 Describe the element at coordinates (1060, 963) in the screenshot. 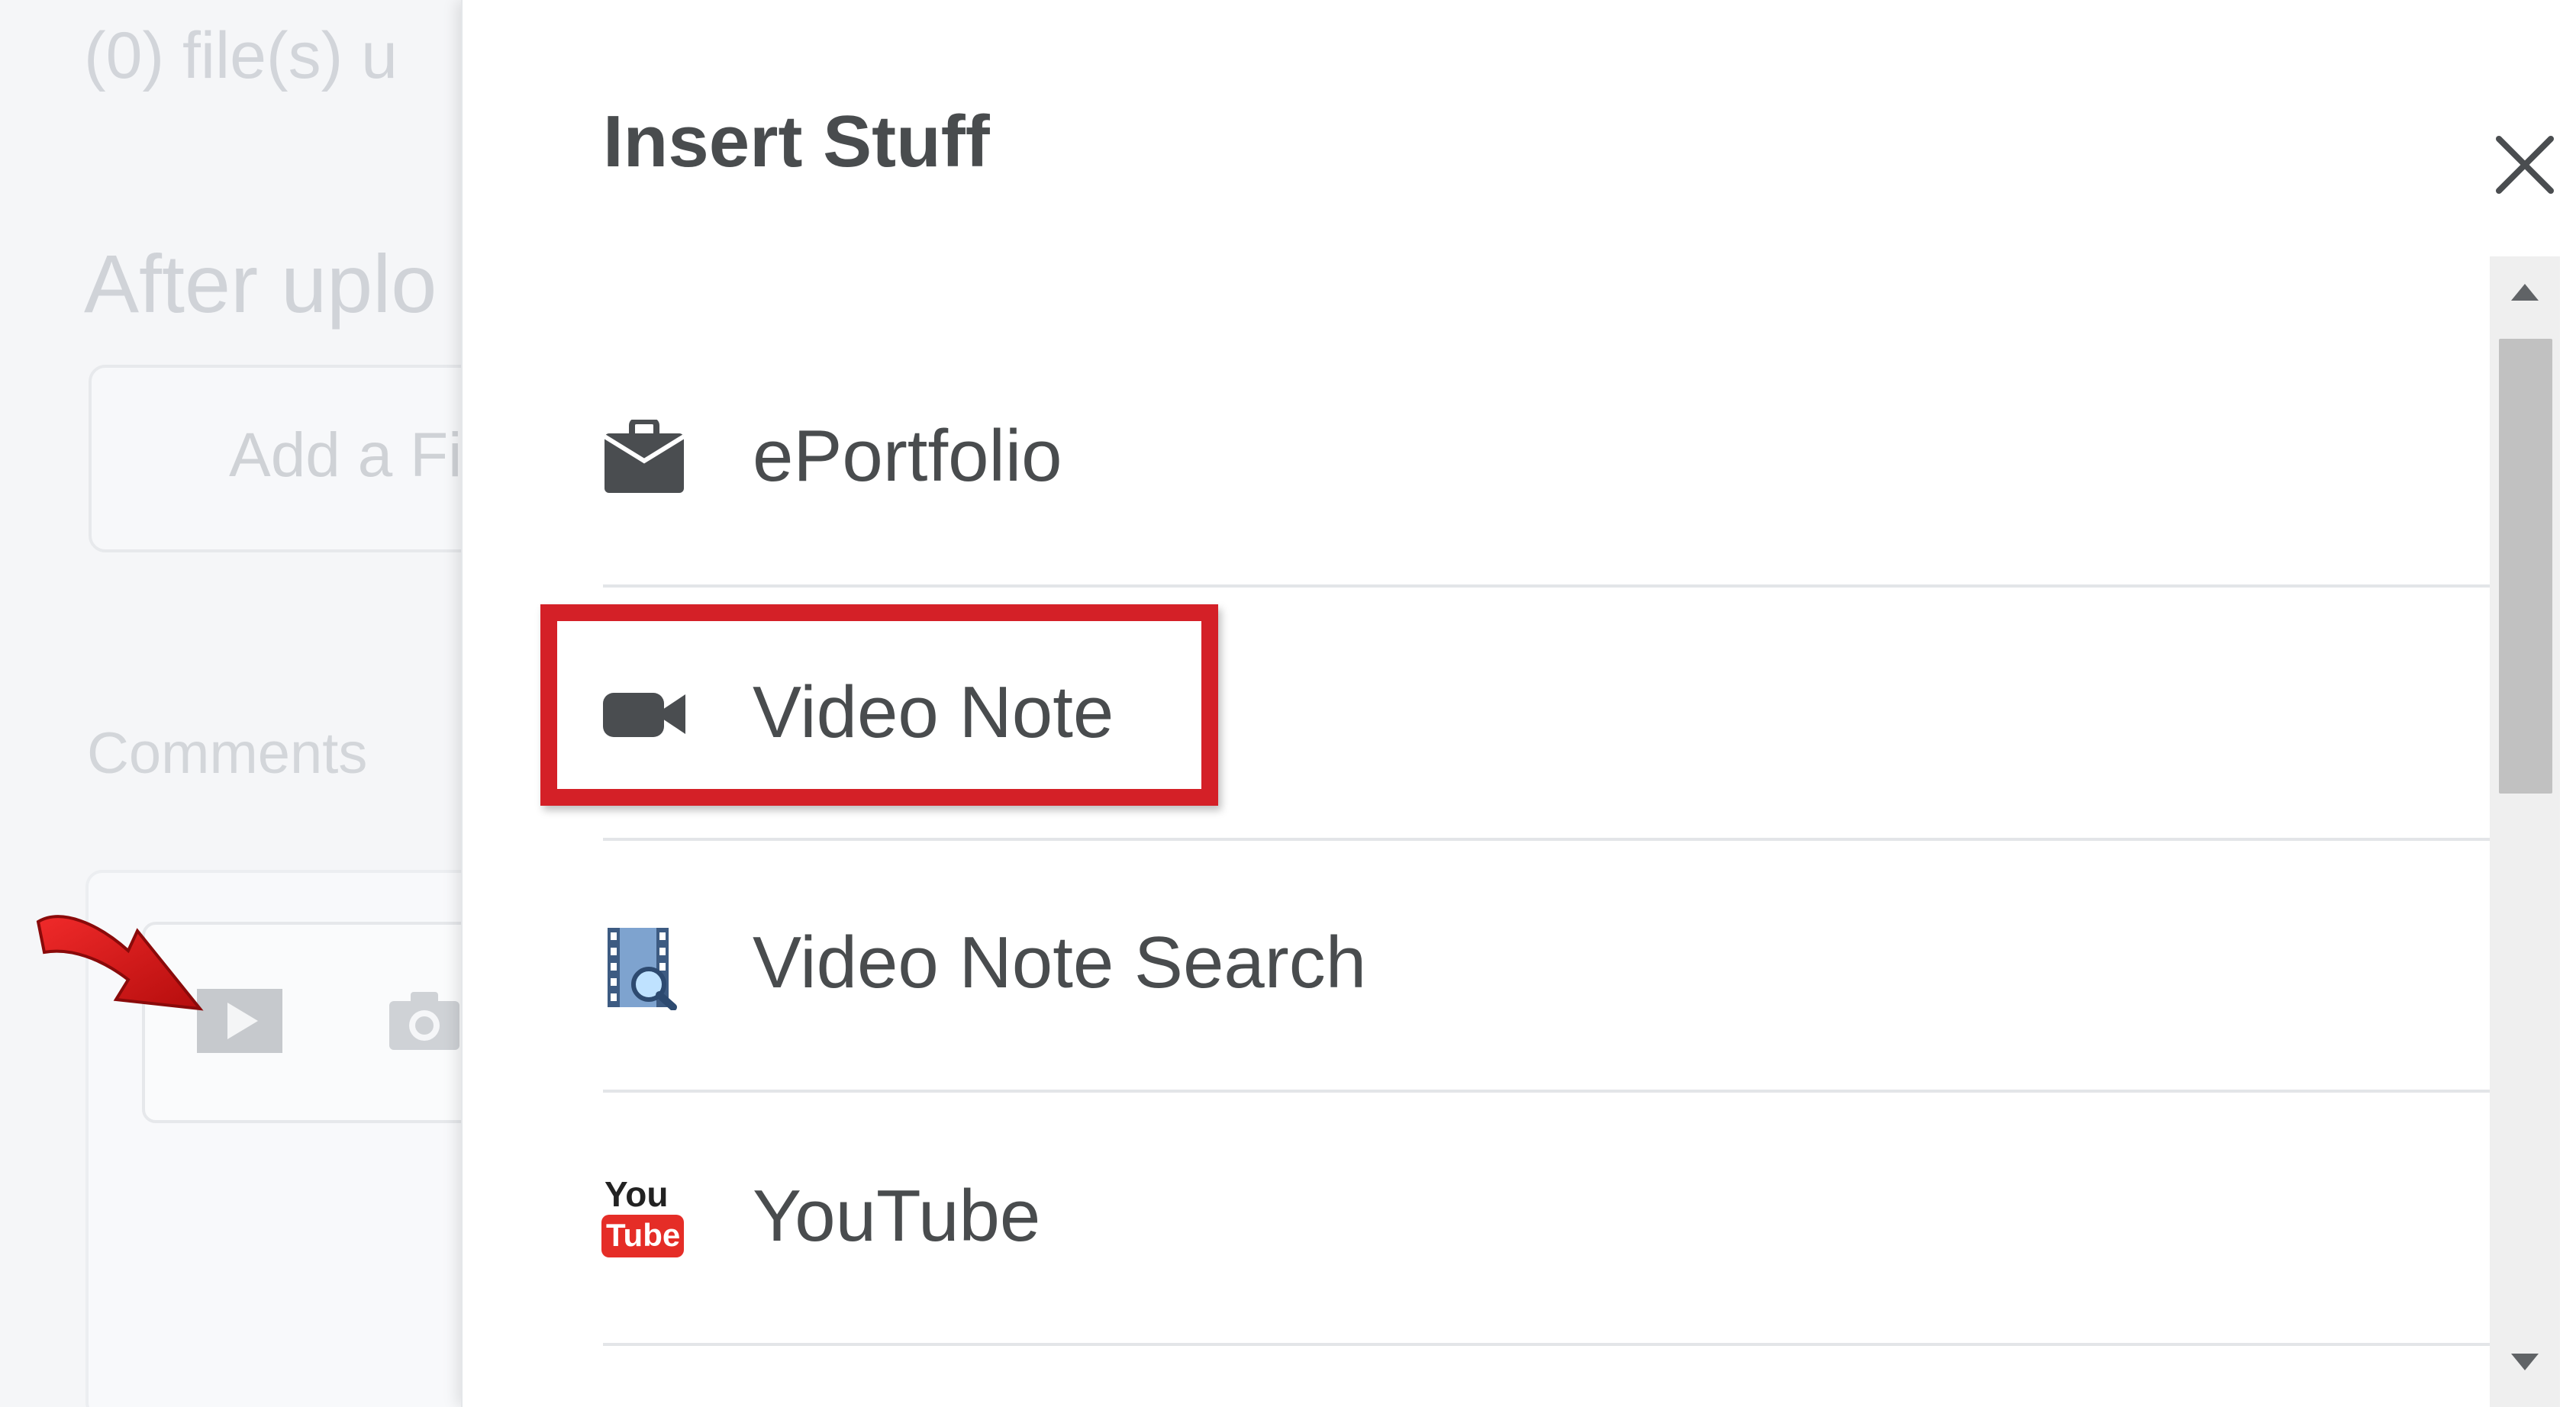

I see `menu-item-label: Video Note Search` at that location.